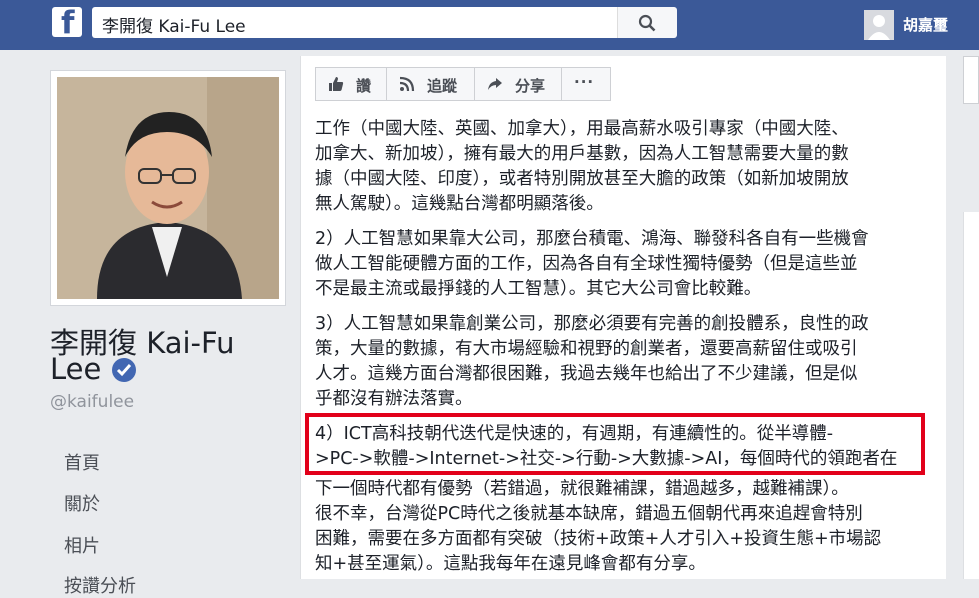 This screenshot has width=979, height=598. What do you see at coordinates (615, 444) in the screenshot?
I see `red-highlight-box` at bounding box center [615, 444].